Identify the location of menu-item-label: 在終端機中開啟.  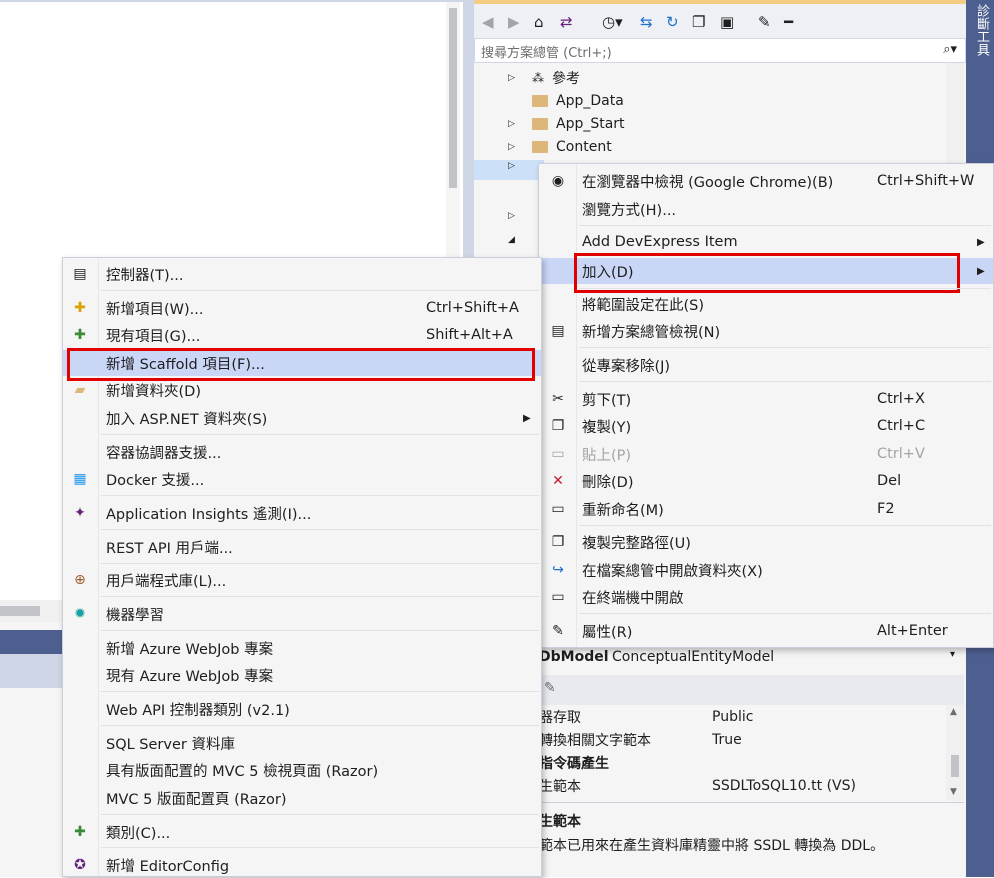
(633, 598).